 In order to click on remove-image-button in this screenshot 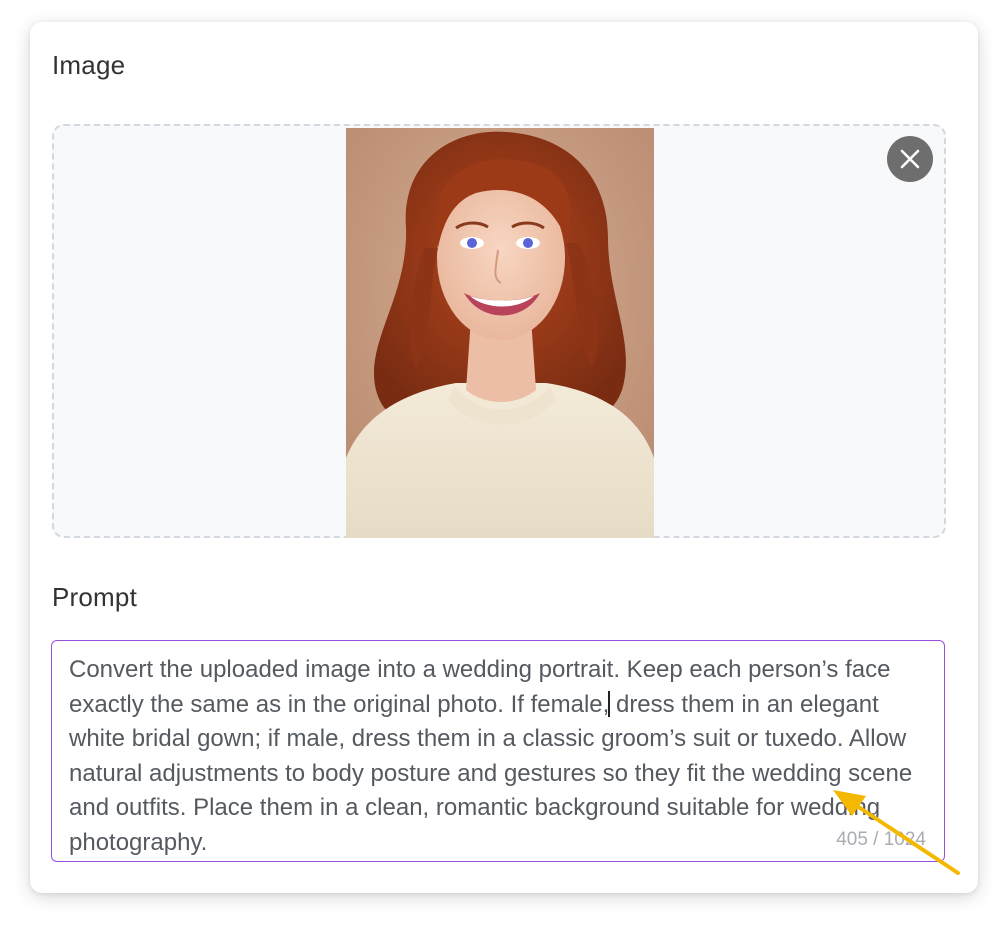, I will do `click(910, 159)`.